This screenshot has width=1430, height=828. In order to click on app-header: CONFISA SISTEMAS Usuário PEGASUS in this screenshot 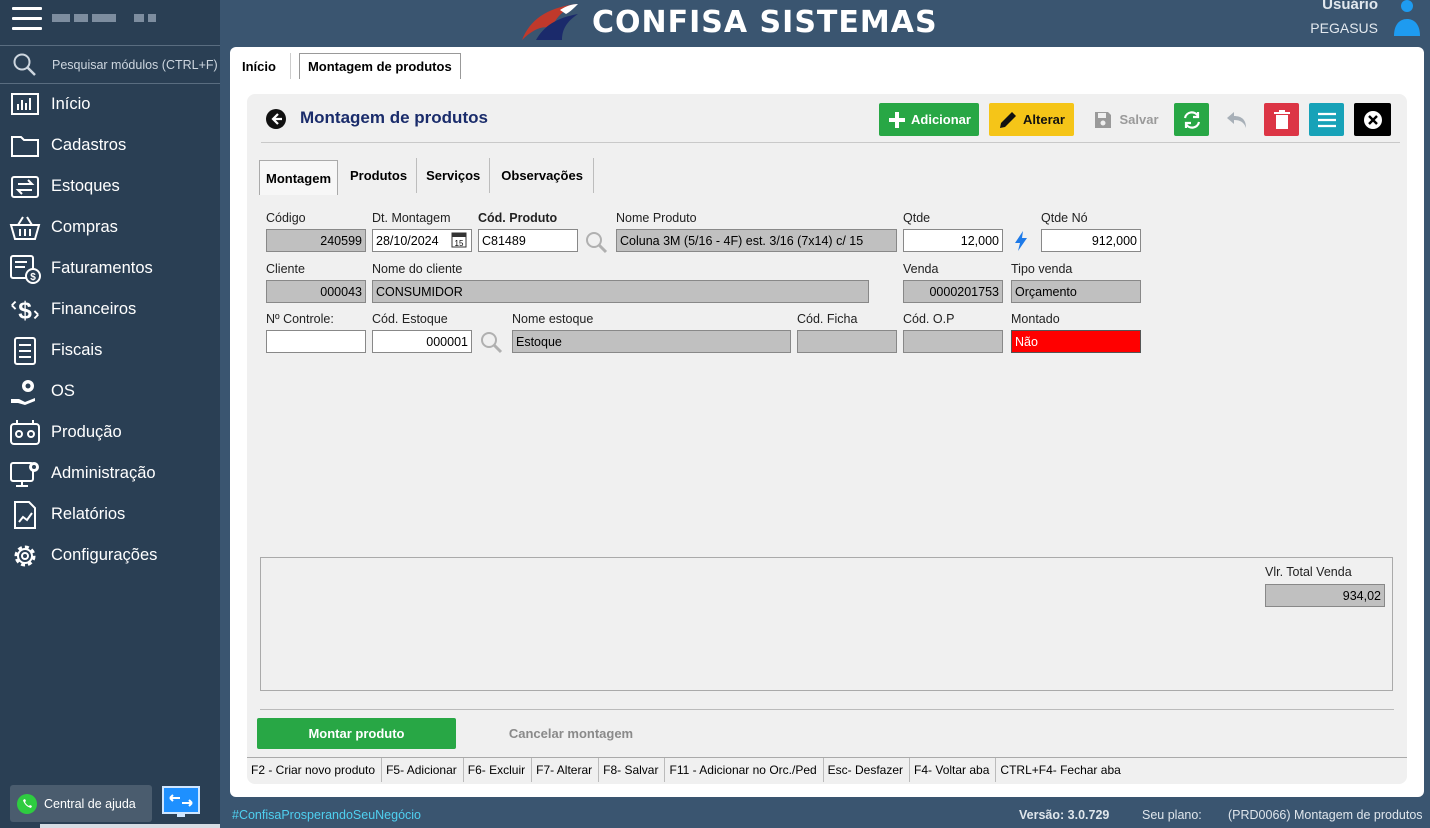, I will do `click(825, 23)`.